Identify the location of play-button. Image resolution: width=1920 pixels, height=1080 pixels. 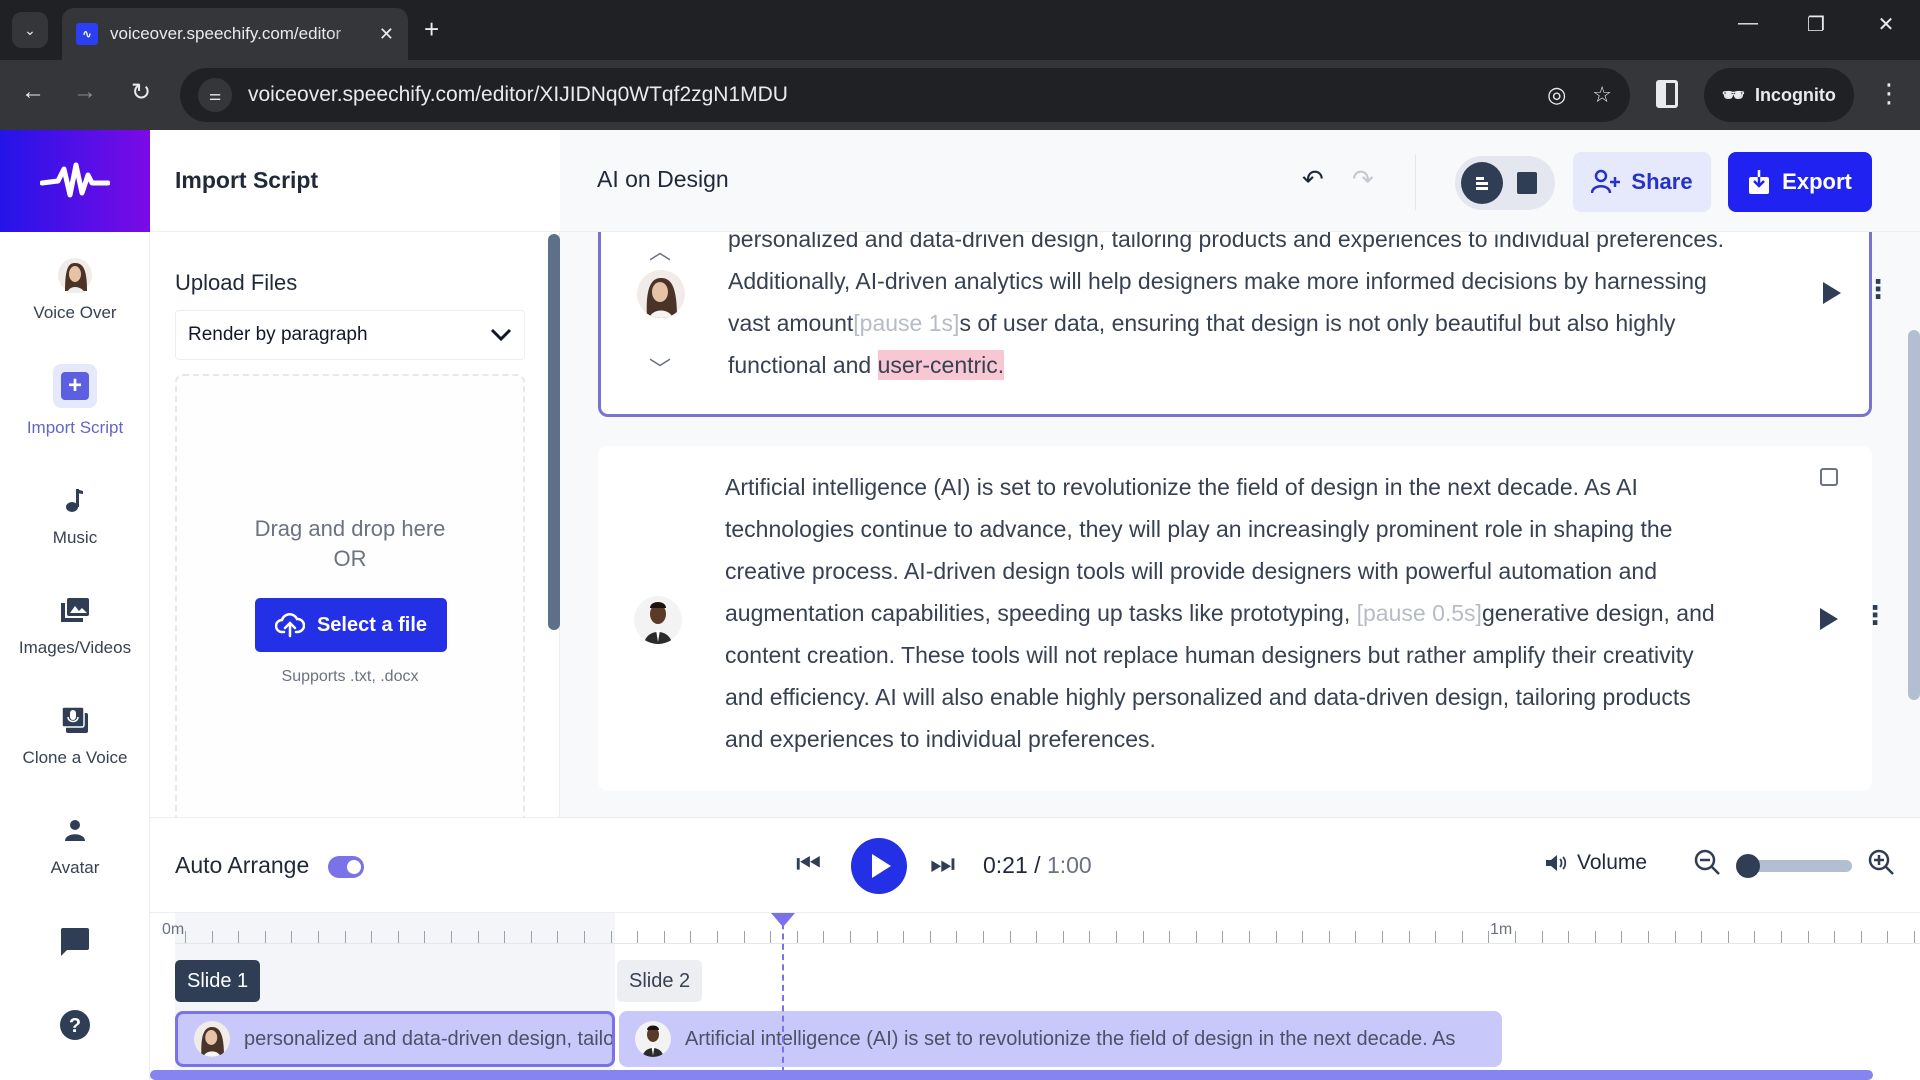
(879, 866).